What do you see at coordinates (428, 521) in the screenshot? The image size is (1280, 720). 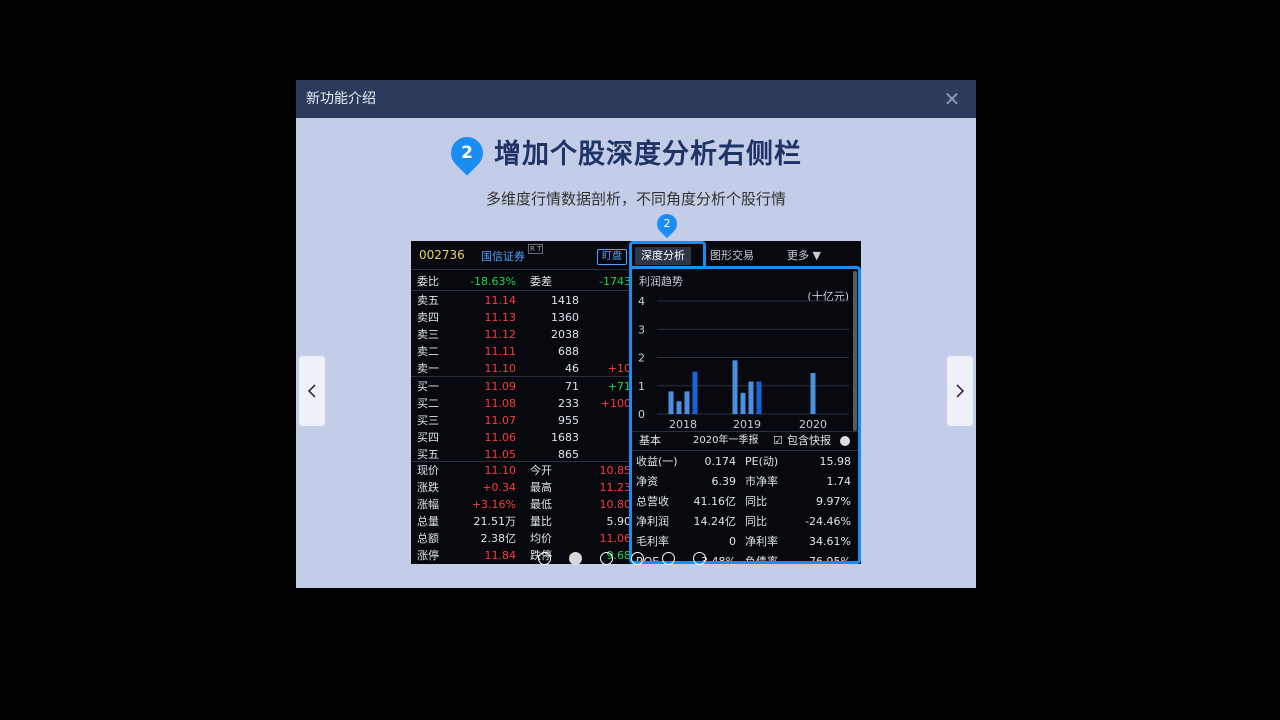 I see `stat-label: 总量` at bounding box center [428, 521].